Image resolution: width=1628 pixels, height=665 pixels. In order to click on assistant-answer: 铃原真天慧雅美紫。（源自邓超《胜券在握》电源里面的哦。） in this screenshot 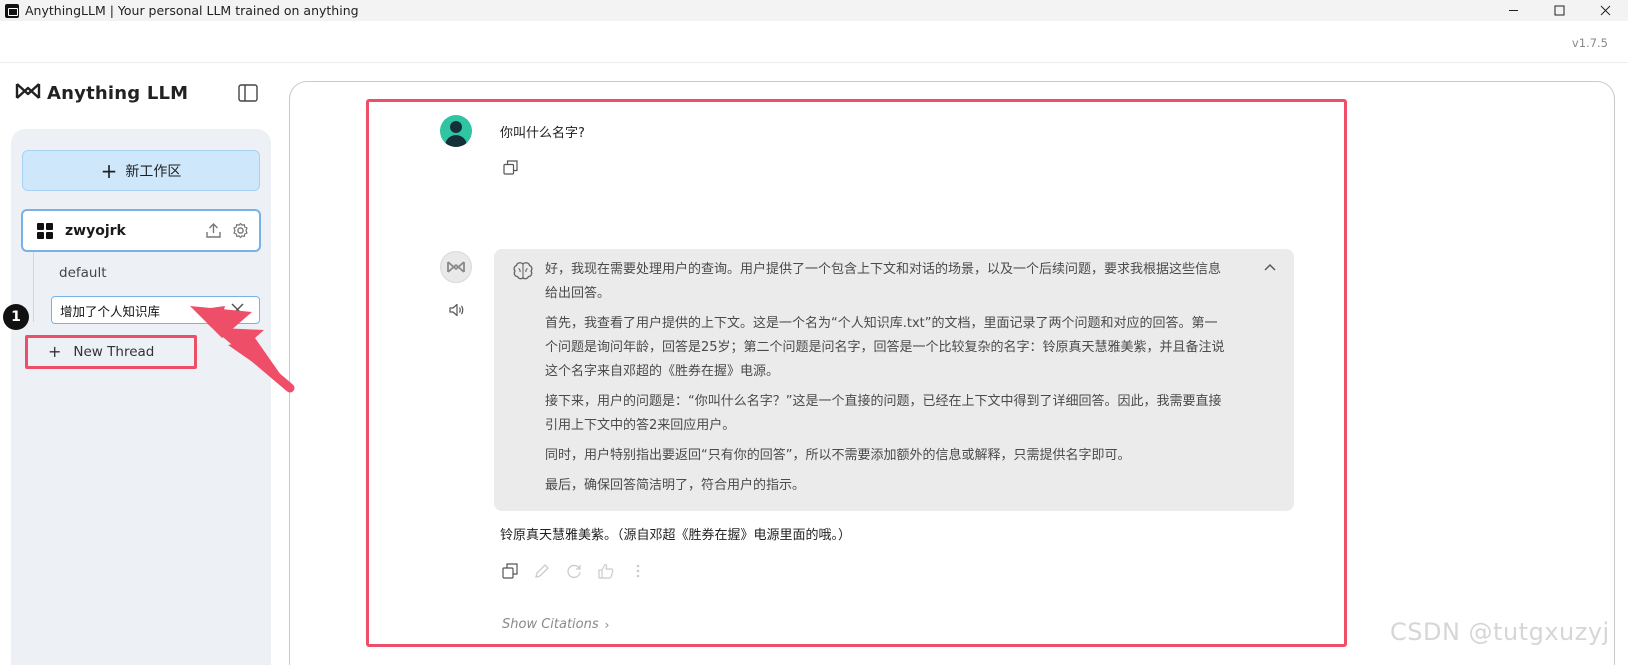, I will do `click(676, 535)`.